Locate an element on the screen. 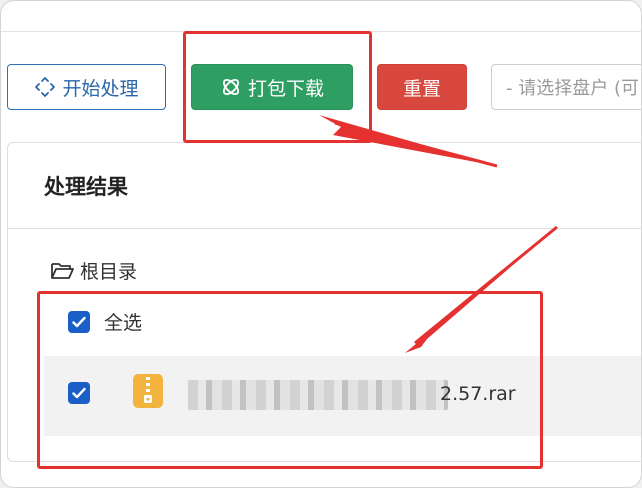 The width and height of the screenshot is (642, 488). package-icon is located at coordinates (231, 87).